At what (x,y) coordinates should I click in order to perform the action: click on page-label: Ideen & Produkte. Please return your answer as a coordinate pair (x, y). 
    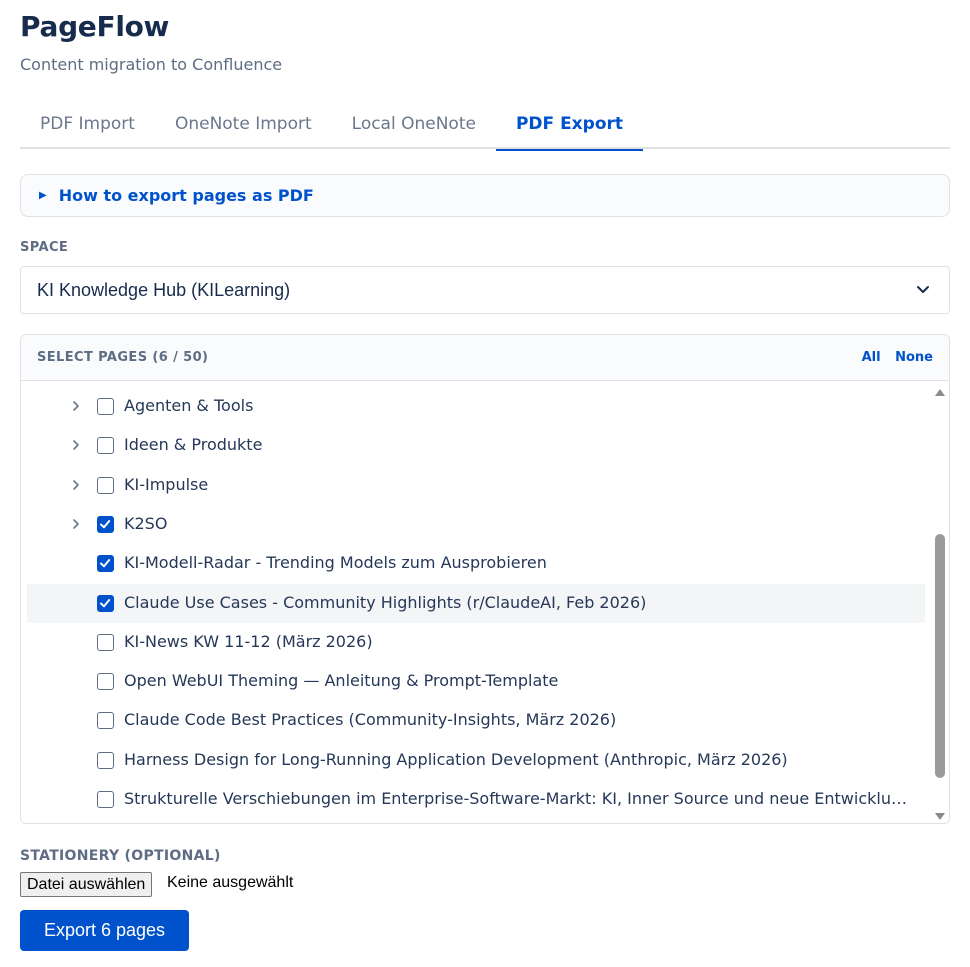
    Looking at the image, I should click on (193, 445).